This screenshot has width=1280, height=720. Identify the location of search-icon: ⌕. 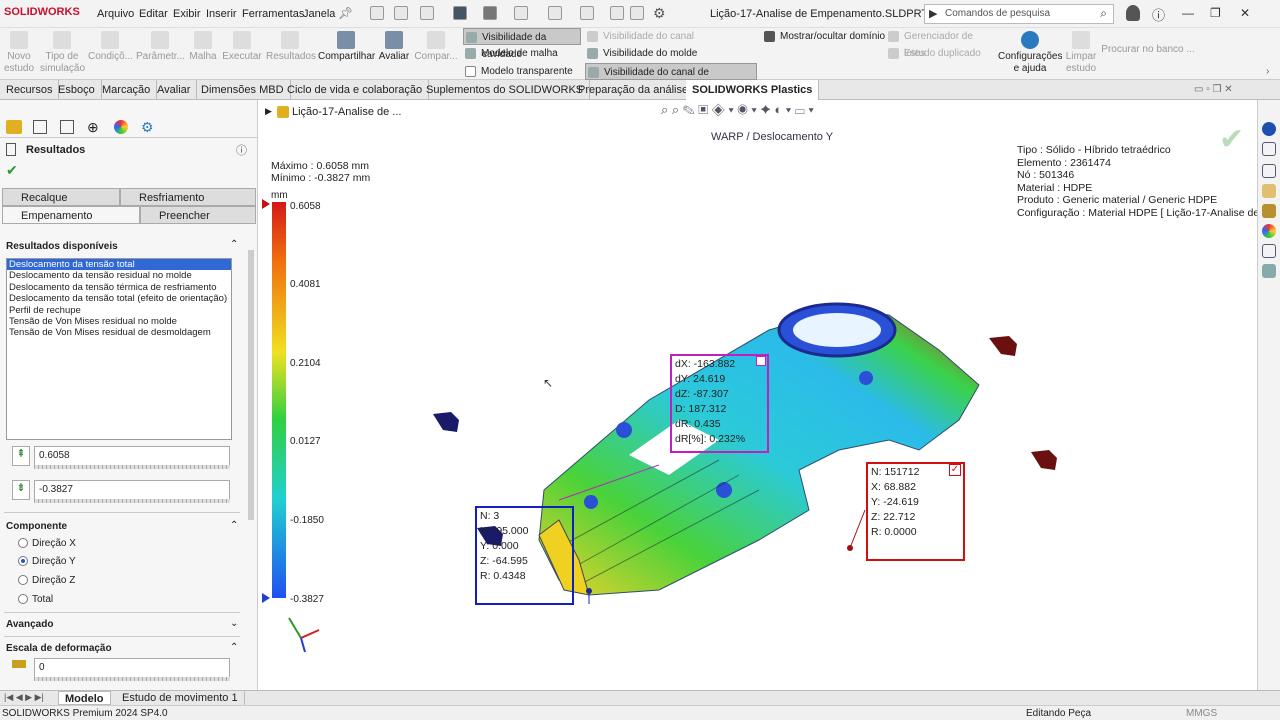
(1103, 13).